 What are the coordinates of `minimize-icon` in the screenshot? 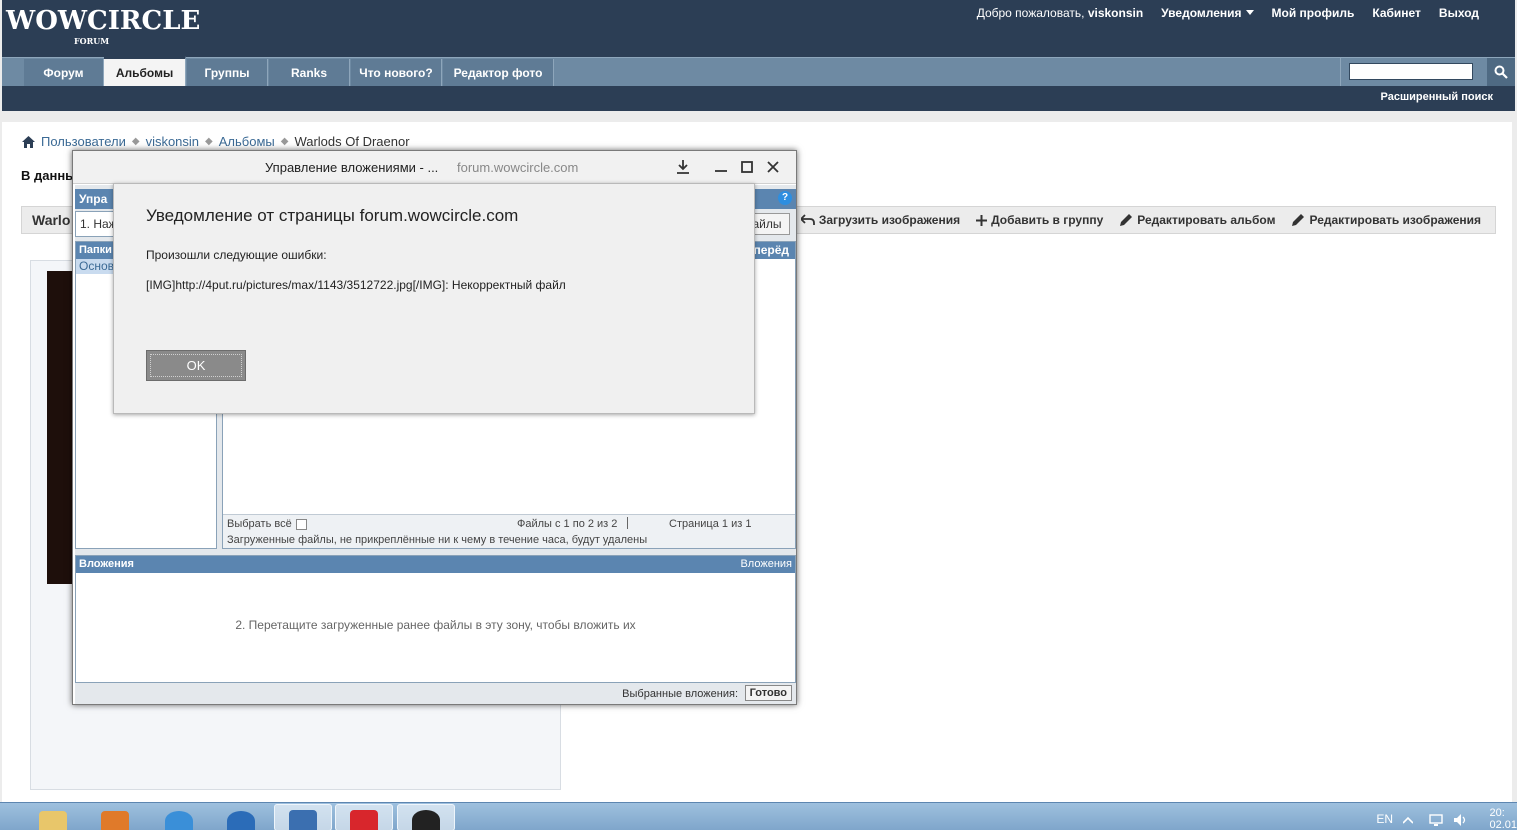 It's located at (721, 171).